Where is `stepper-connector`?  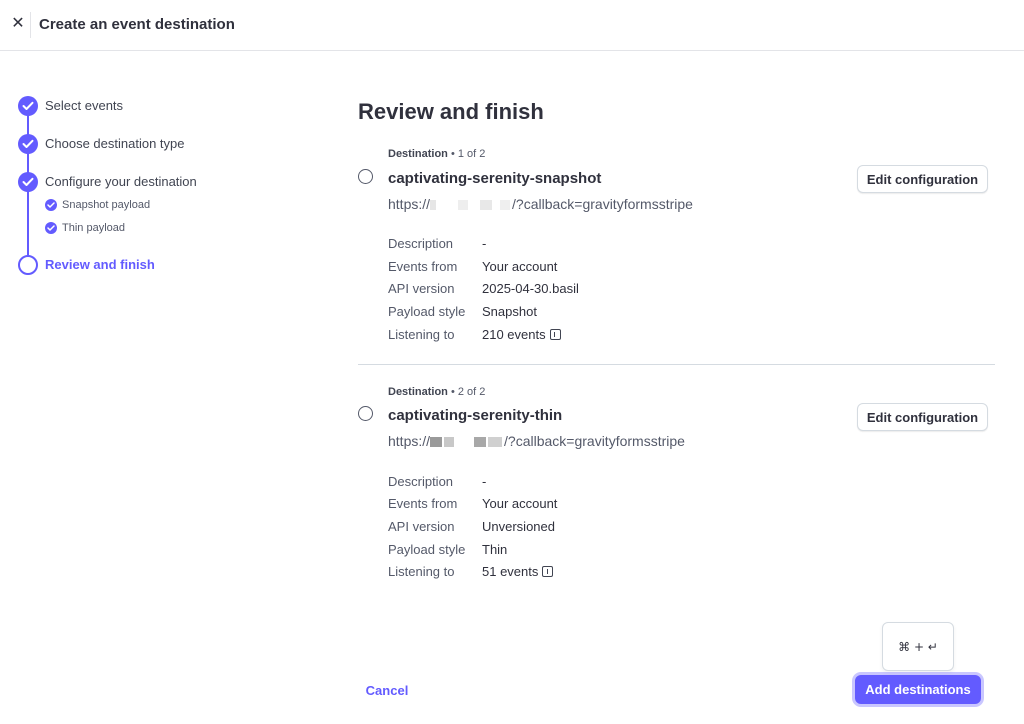
stepper-connector is located at coordinates (28, 224).